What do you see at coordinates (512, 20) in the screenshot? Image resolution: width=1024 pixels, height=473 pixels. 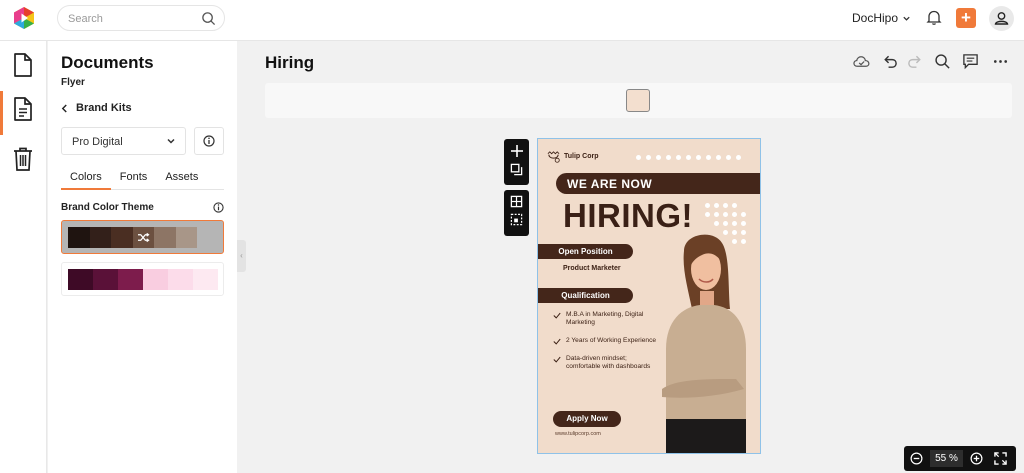 I see `top-bar: DocHipo +` at bounding box center [512, 20].